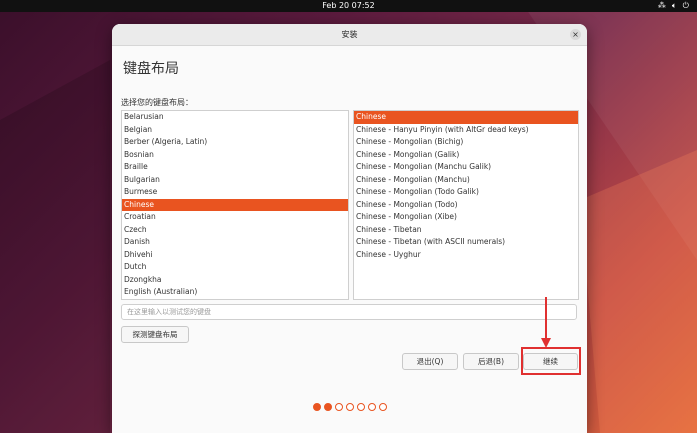  Describe the element at coordinates (235, 180) in the screenshot. I see `layout-item: Bulgarian` at that location.